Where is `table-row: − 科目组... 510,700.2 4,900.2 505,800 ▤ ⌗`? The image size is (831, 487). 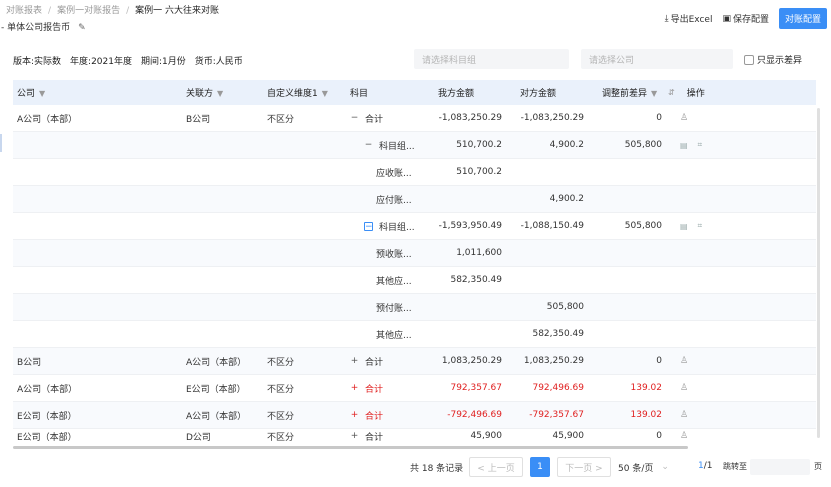
table-row: − 科目组... 510,700.2 4,900.2 505,800 ▤ ⌗ is located at coordinates (414, 145).